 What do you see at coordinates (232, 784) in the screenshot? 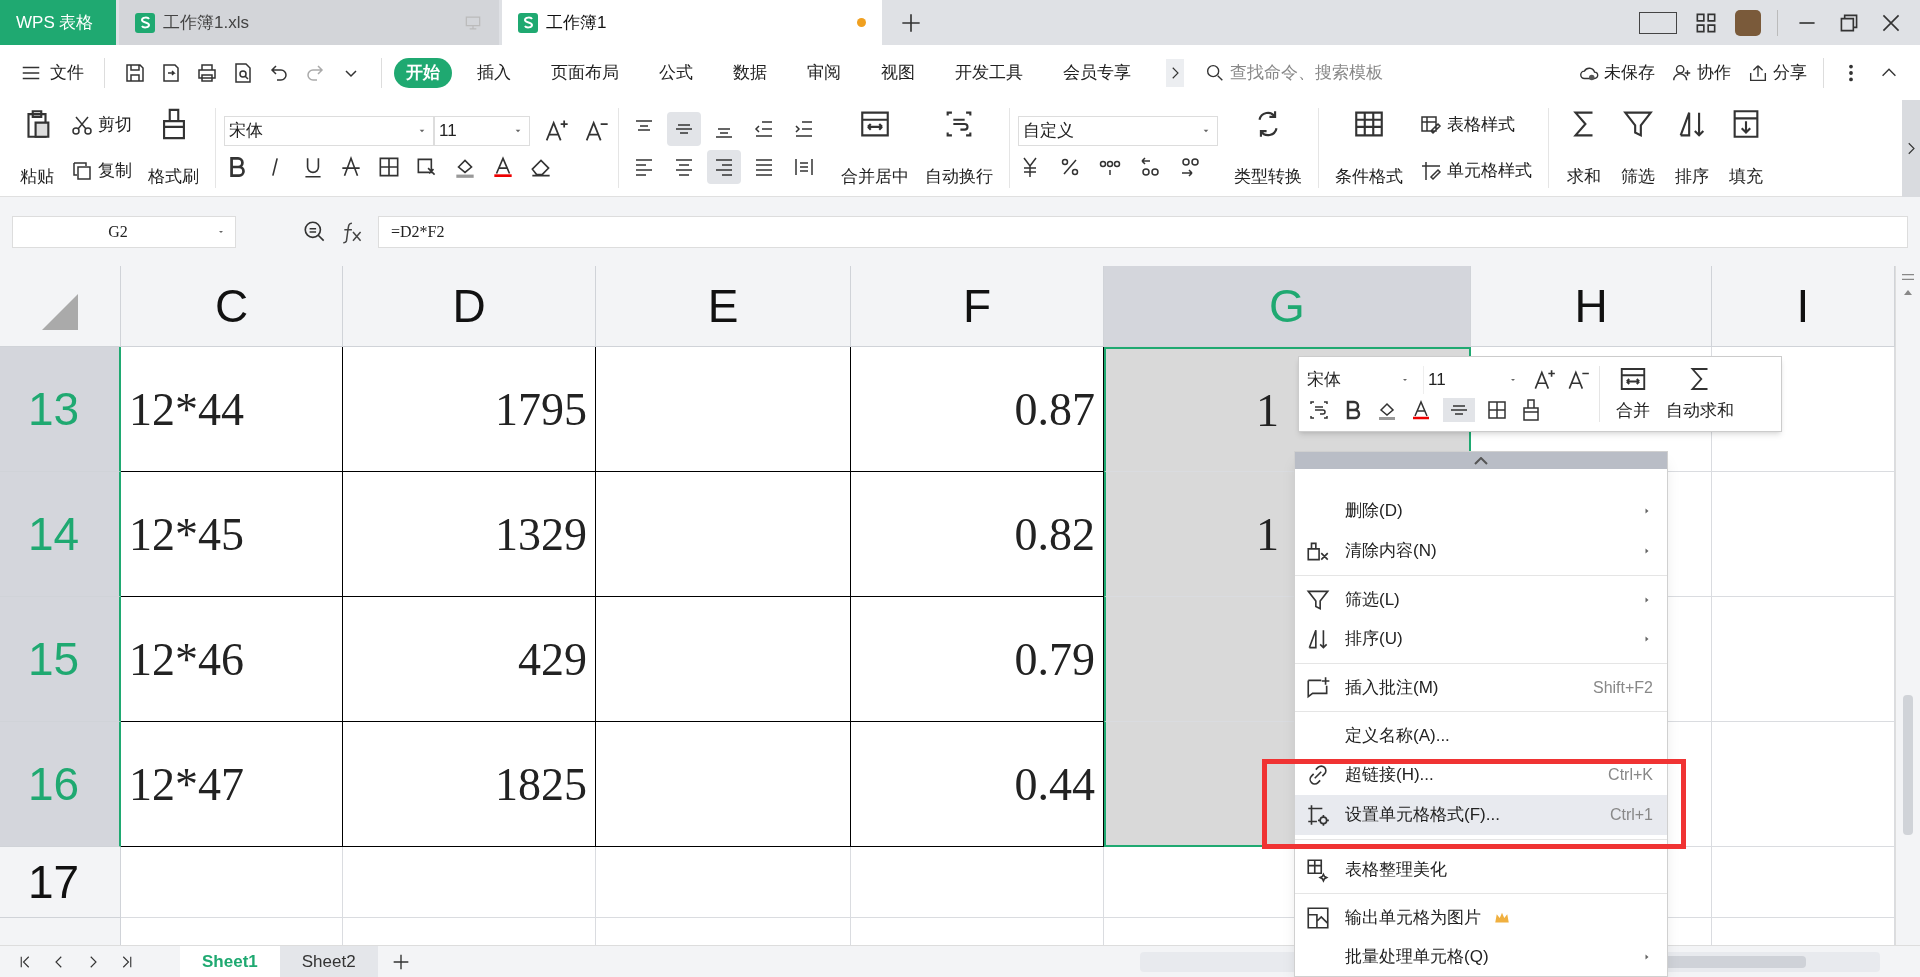
I see `table-cell: 12*47` at bounding box center [232, 784].